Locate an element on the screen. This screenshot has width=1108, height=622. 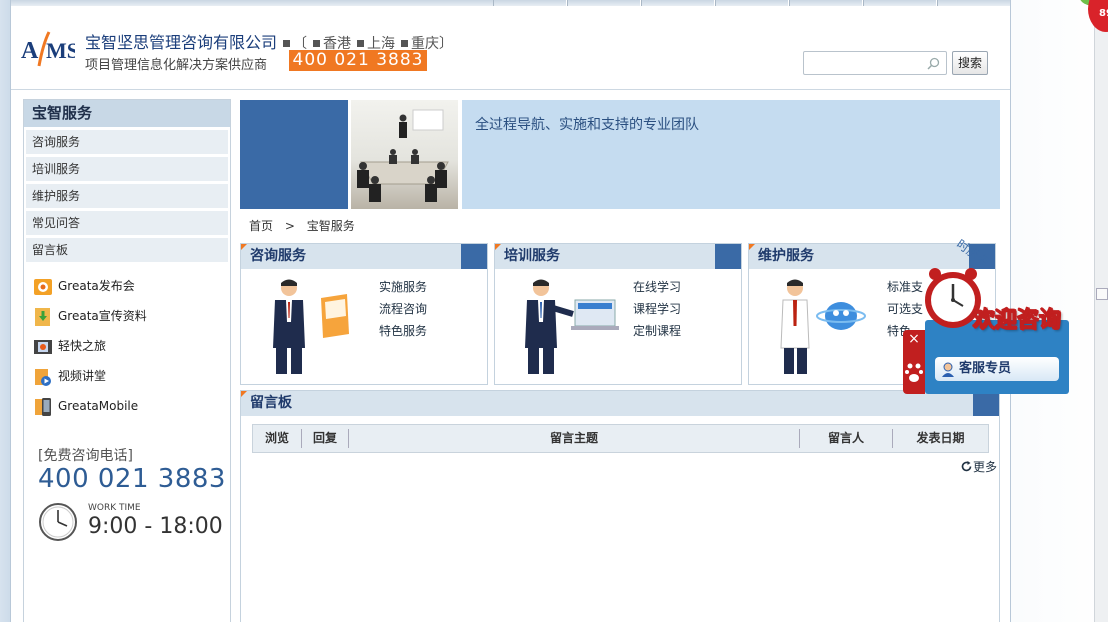
aims-logo-icon: A MS is located at coordinates (50, 49).